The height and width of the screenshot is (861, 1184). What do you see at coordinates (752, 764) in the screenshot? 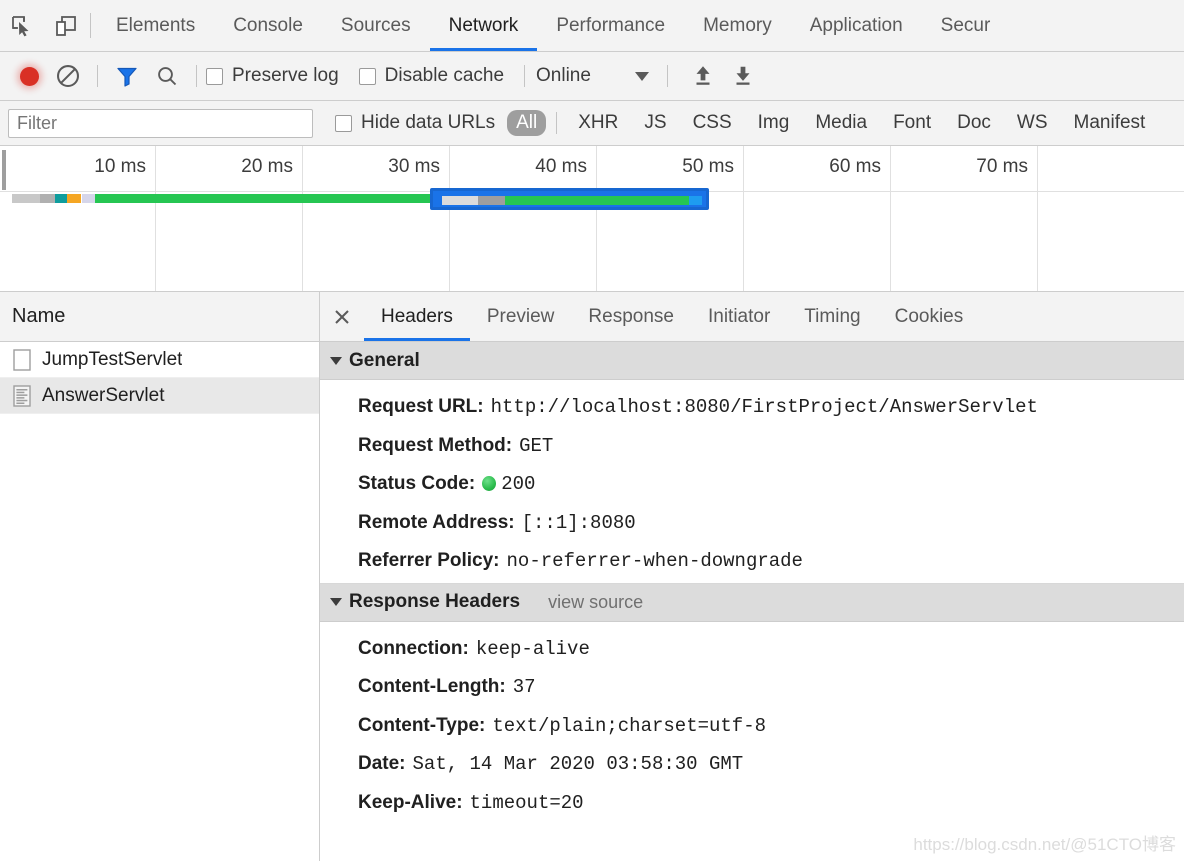
I see `header-row: Date: Sat, 14 Mar 2020 03:58:30 GMT` at bounding box center [752, 764].